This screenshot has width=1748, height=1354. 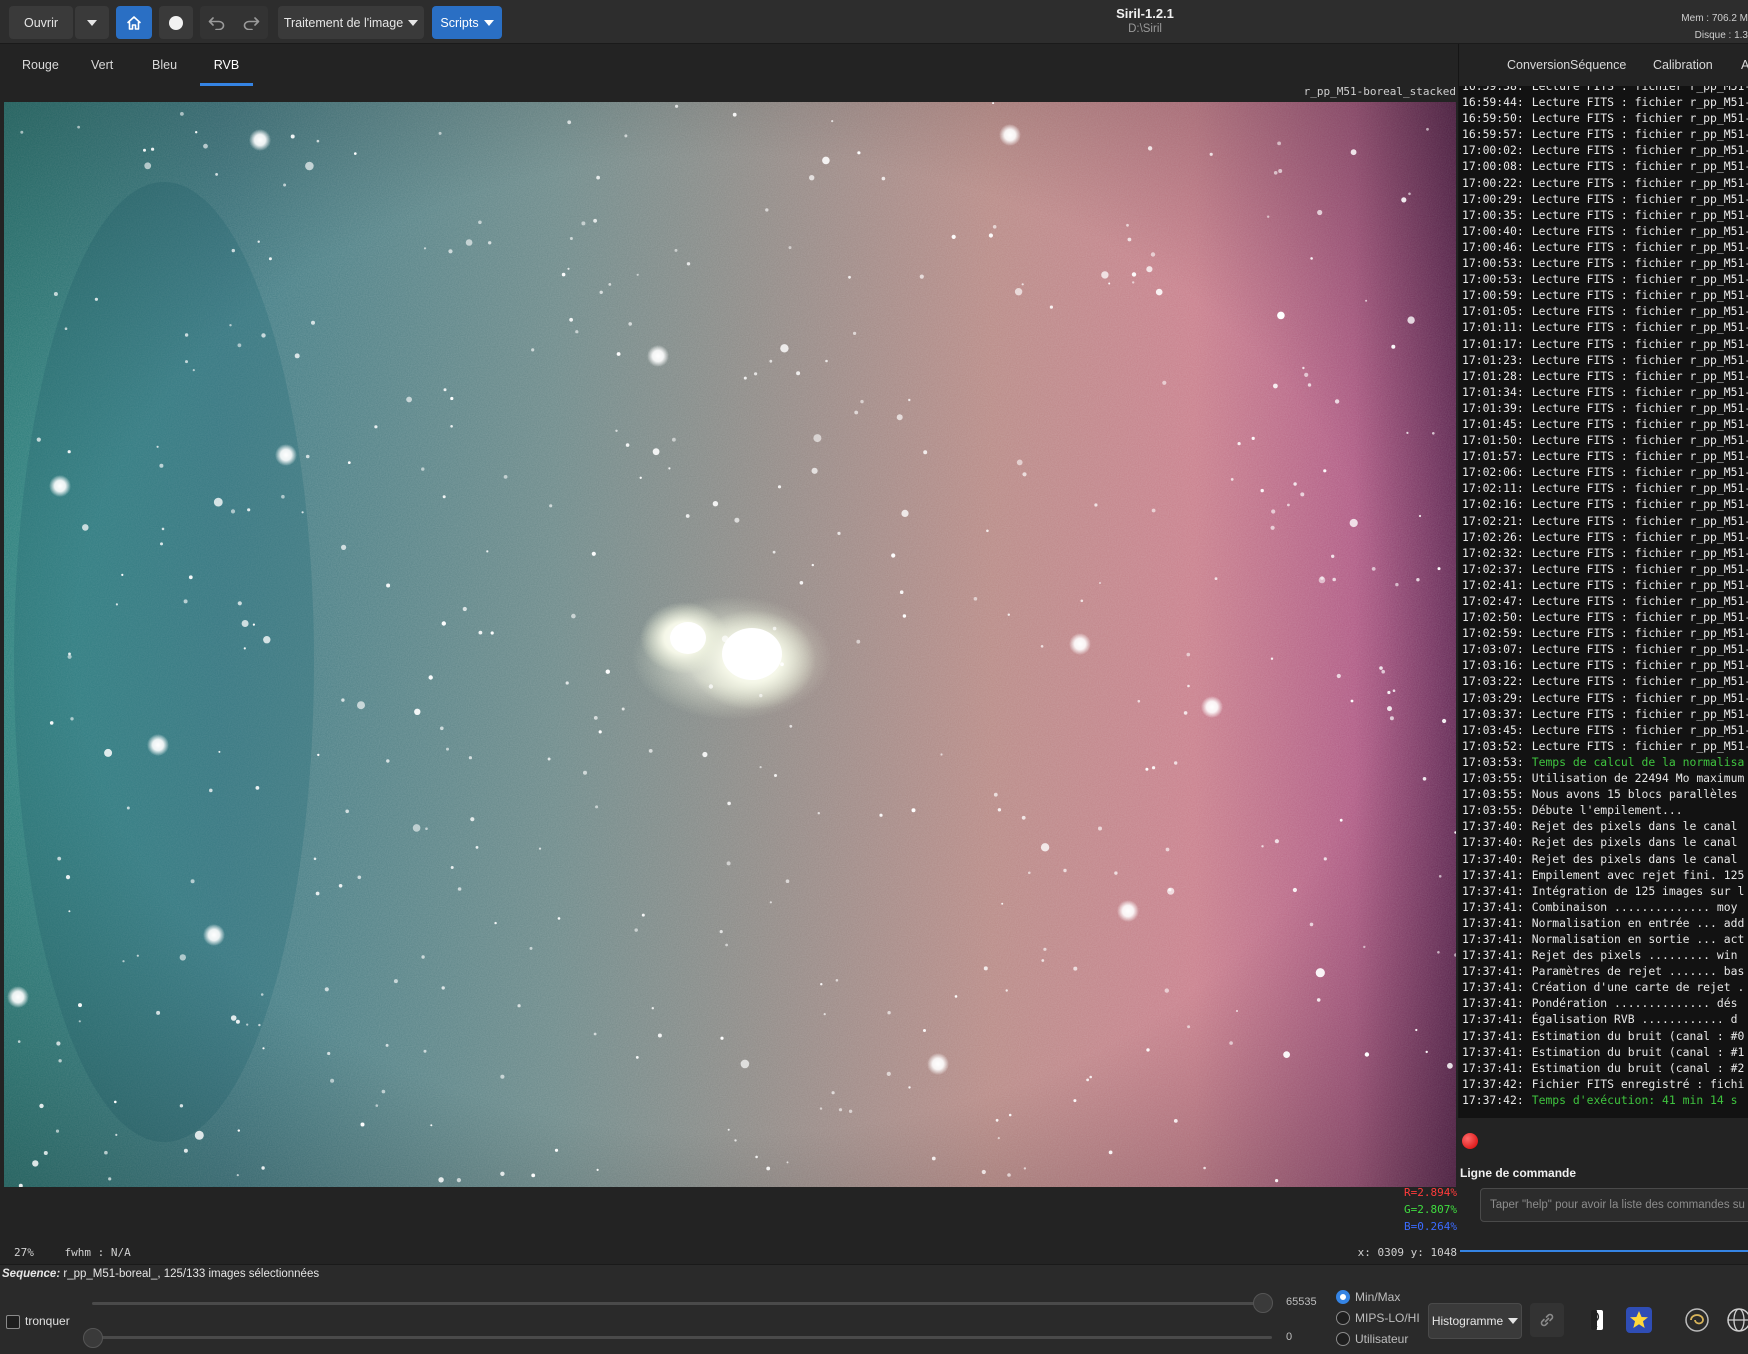 I want to click on annotate-button, so click(x=1735, y=1320).